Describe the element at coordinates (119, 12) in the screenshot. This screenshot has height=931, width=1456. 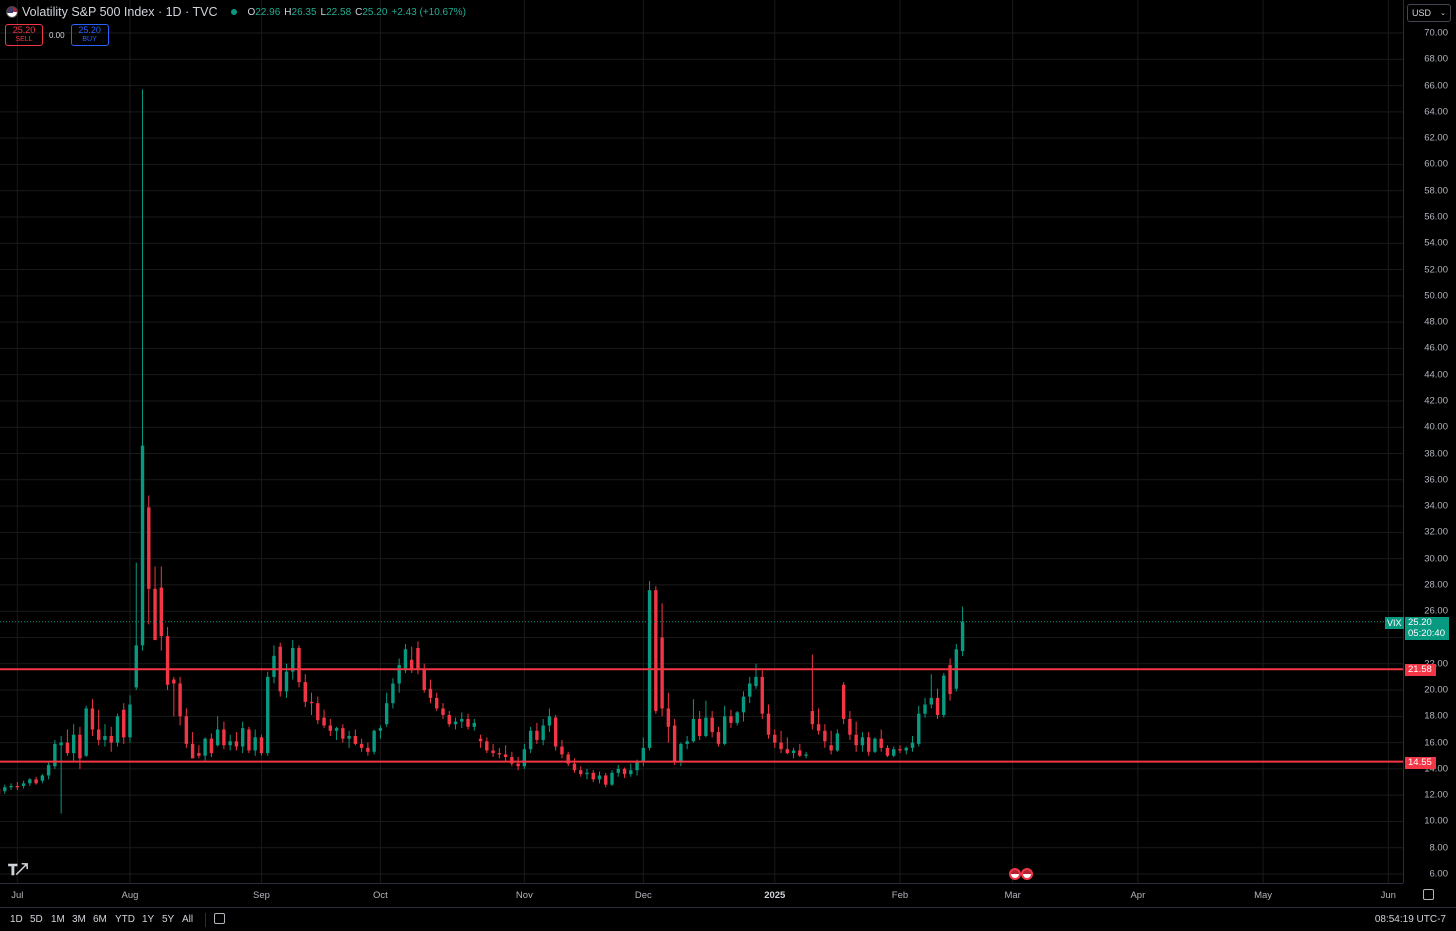
I see `symbol-title: Volatility S&P 500 Index · 1D · TVC` at that location.